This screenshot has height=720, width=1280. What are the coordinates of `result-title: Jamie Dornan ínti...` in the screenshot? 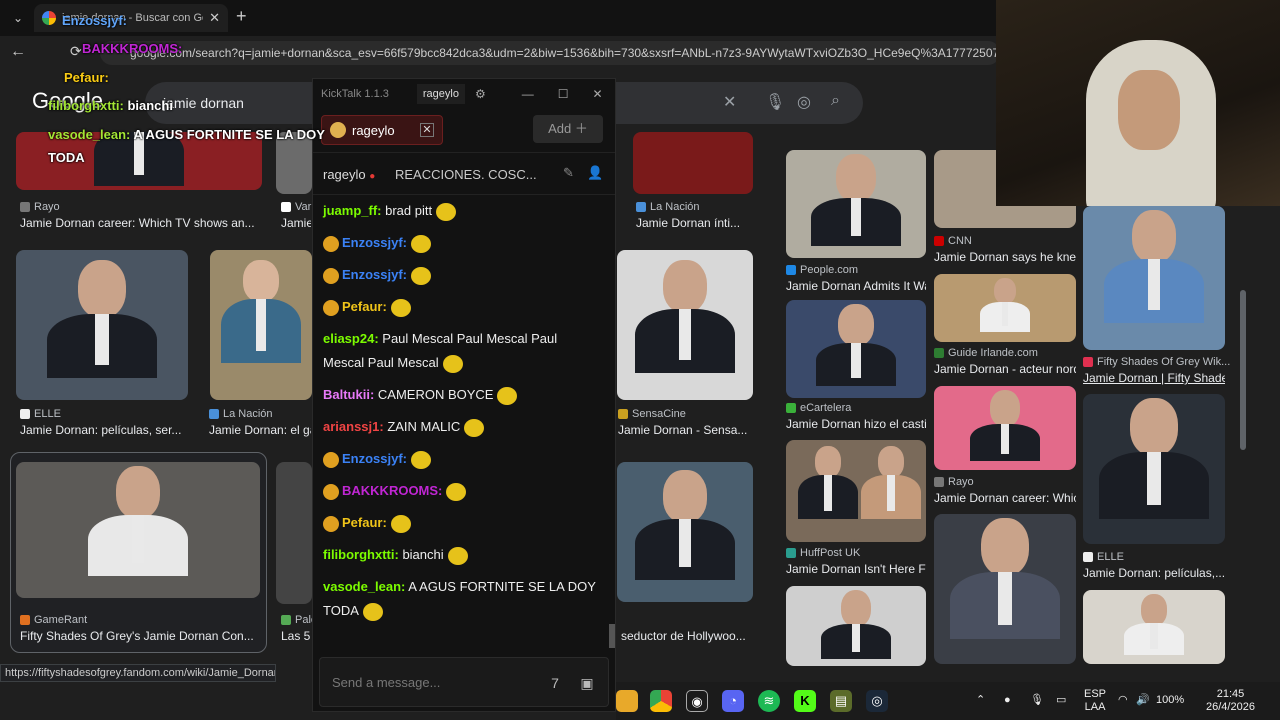 It's located at (694, 223).